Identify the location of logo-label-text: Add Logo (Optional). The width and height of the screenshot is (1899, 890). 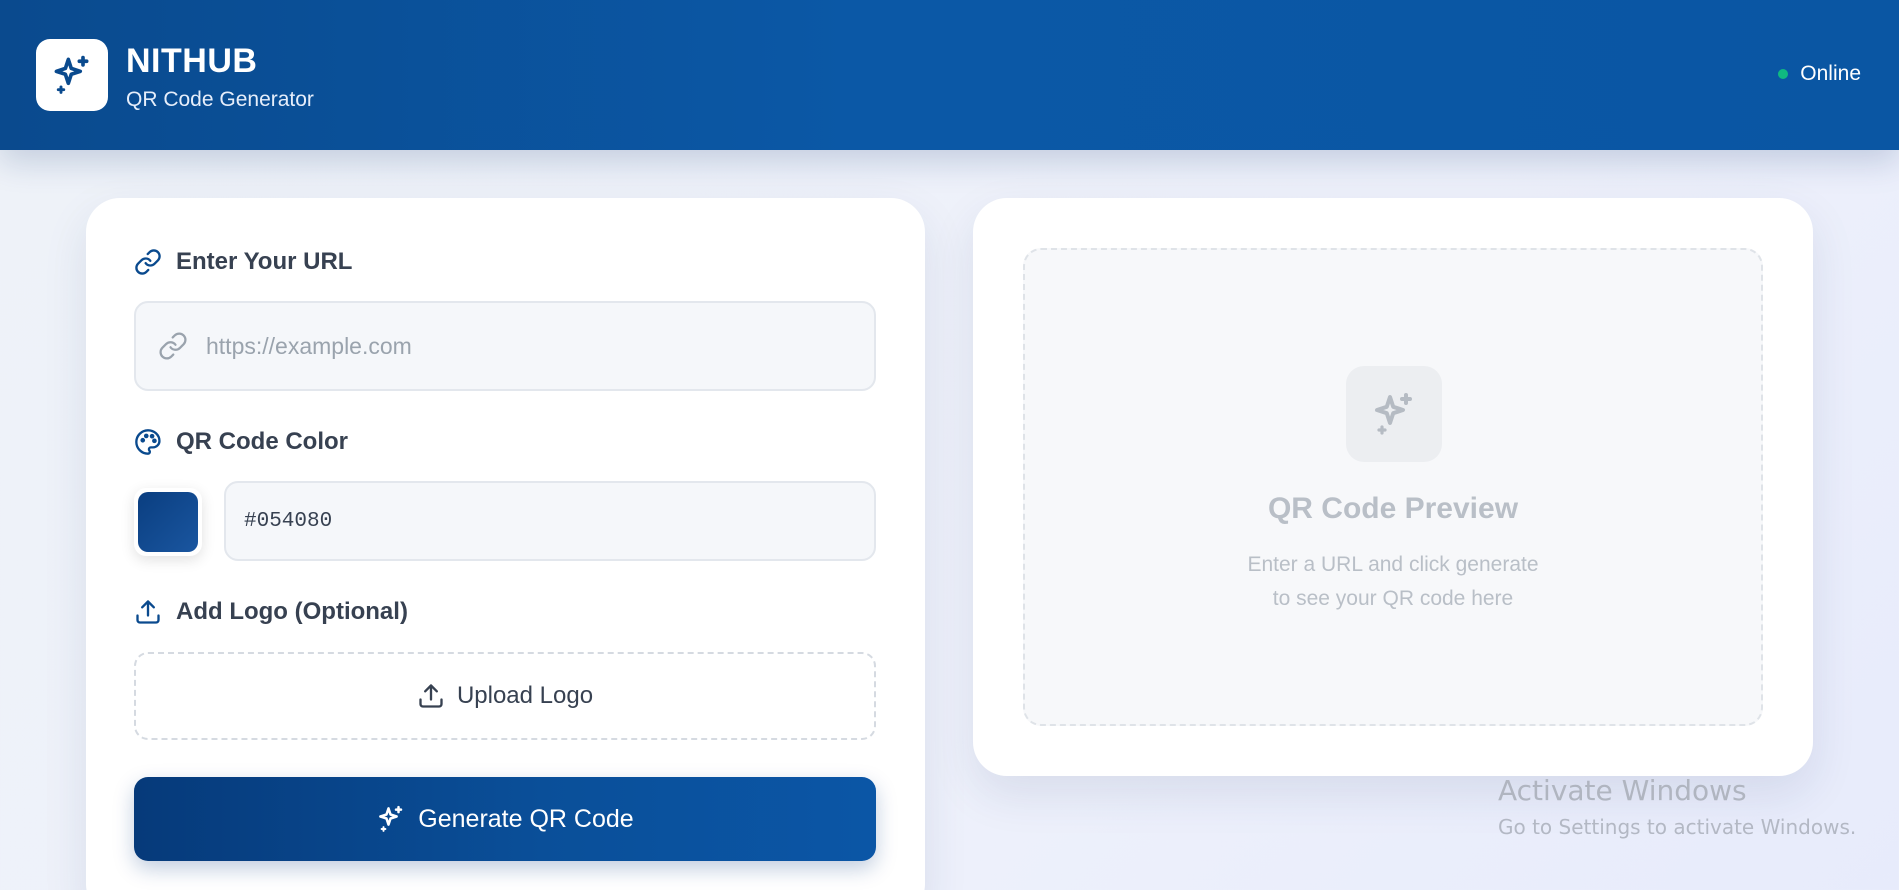
(292, 611).